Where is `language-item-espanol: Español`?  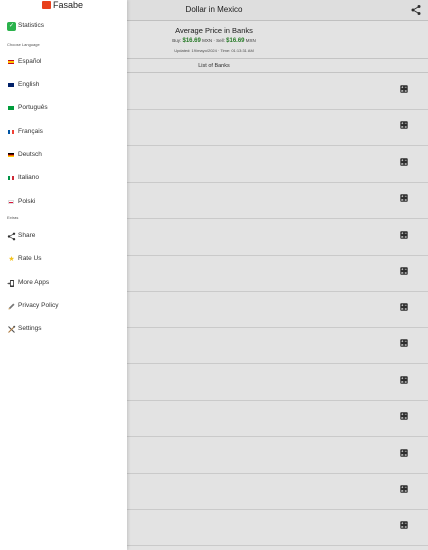 language-item-espanol: Español is located at coordinates (63, 64).